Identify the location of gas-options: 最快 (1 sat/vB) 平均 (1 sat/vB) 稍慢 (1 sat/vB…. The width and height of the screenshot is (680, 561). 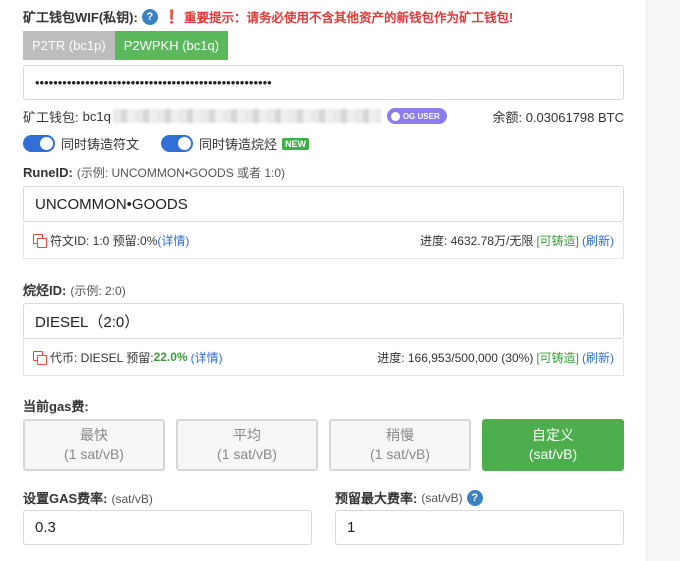
(323, 445).